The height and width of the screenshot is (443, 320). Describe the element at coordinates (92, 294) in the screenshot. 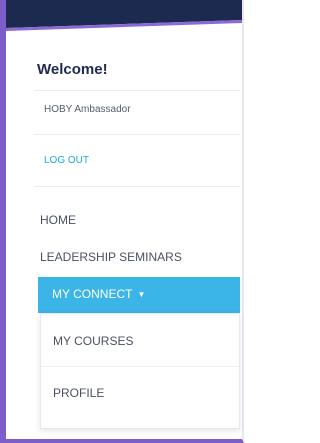

I see `nav-my-connect-label: MY CONNECT` at that location.